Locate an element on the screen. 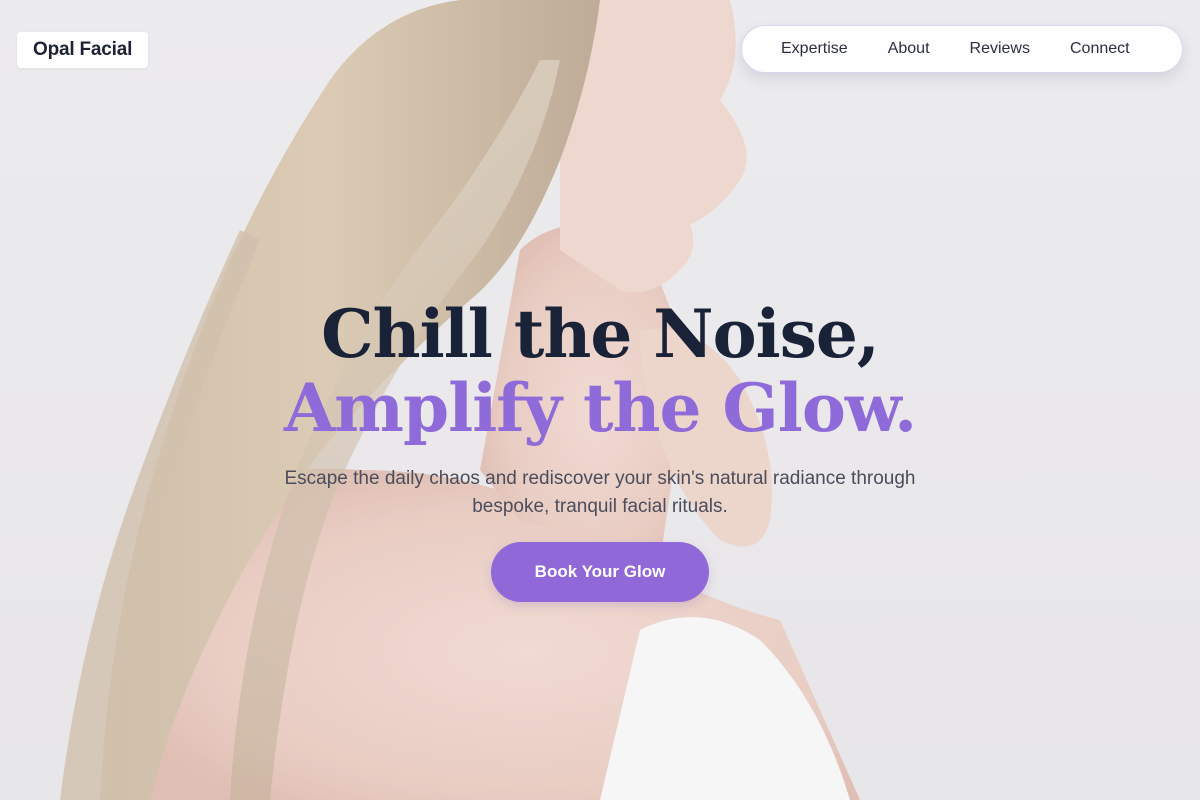 This screenshot has width=1200, height=800. book-your-glow-button: Book Your Glow is located at coordinates (600, 572).